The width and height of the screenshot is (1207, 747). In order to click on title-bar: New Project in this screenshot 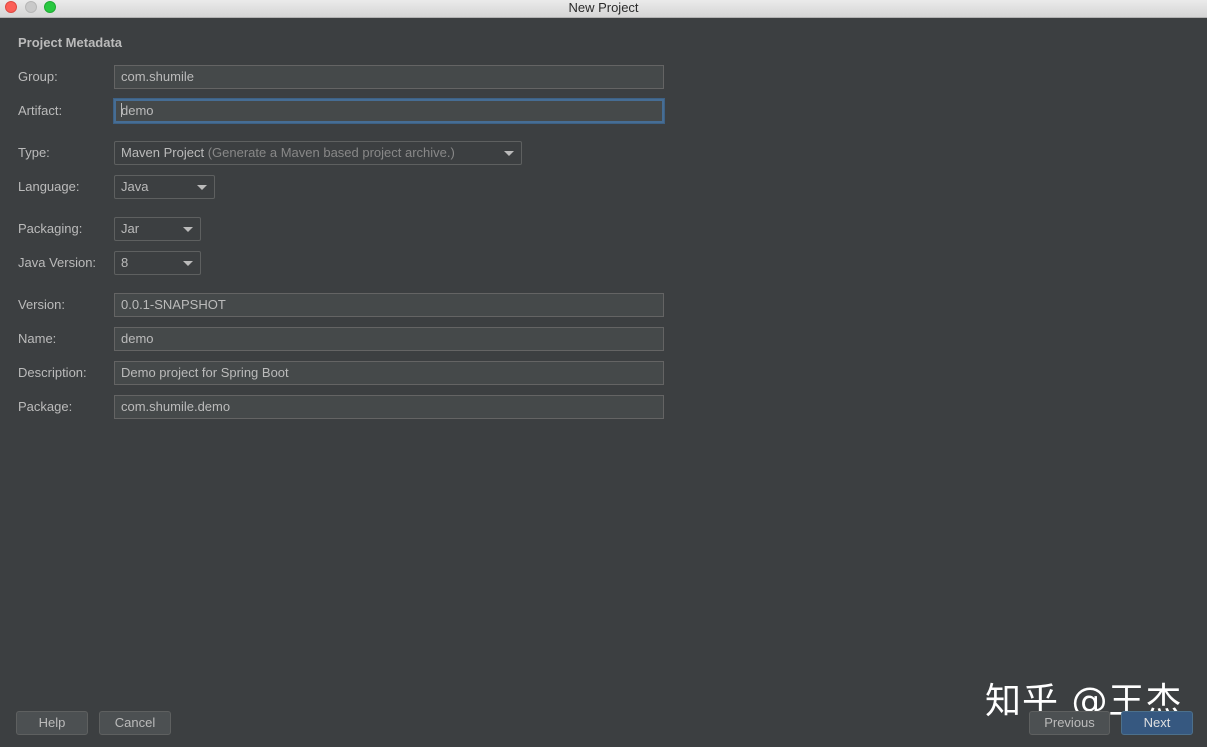, I will do `click(603, 9)`.